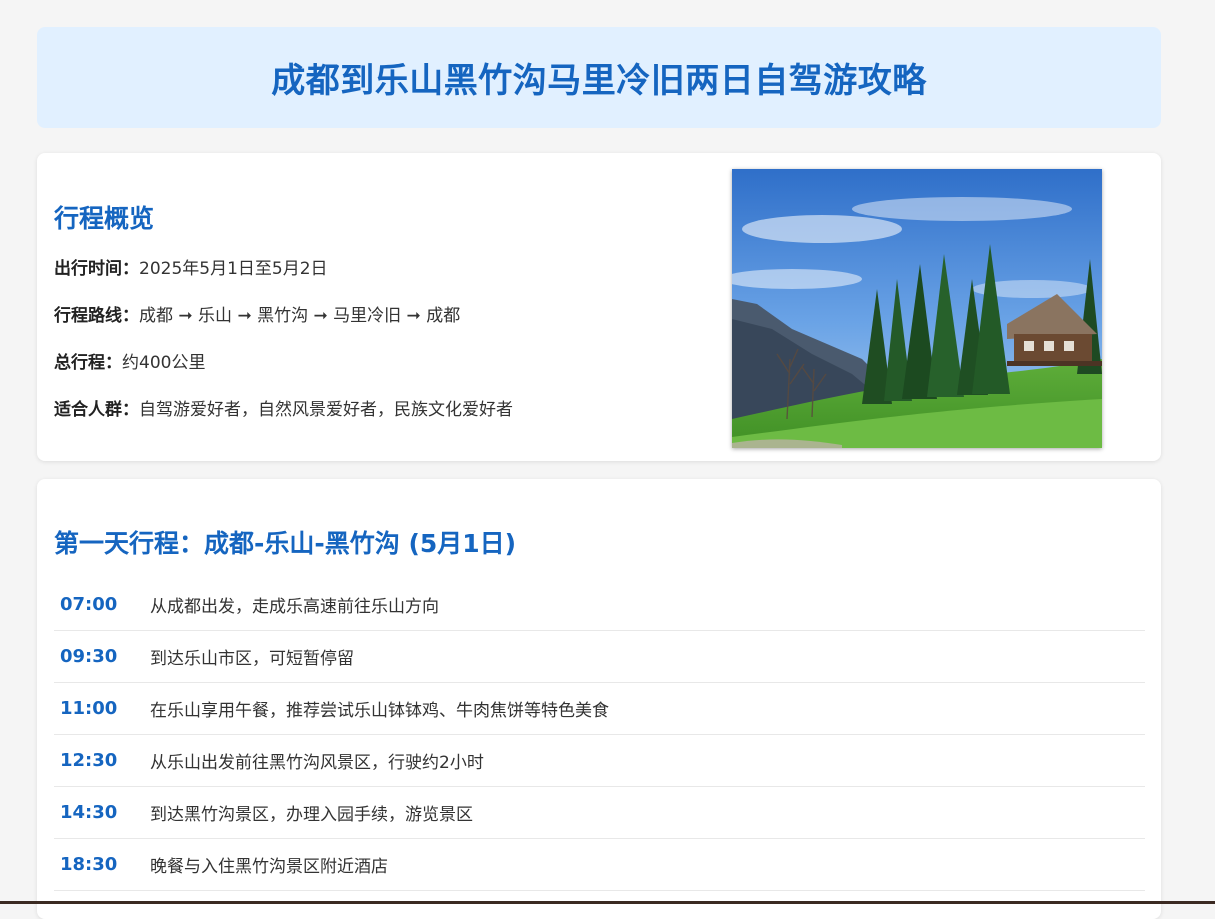 This screenshot has width=1215, height=919. What do you see at coordinates (164, 363) in the screenshot?
I see `info-value: 约400公里` at bounding box center [164, 363].